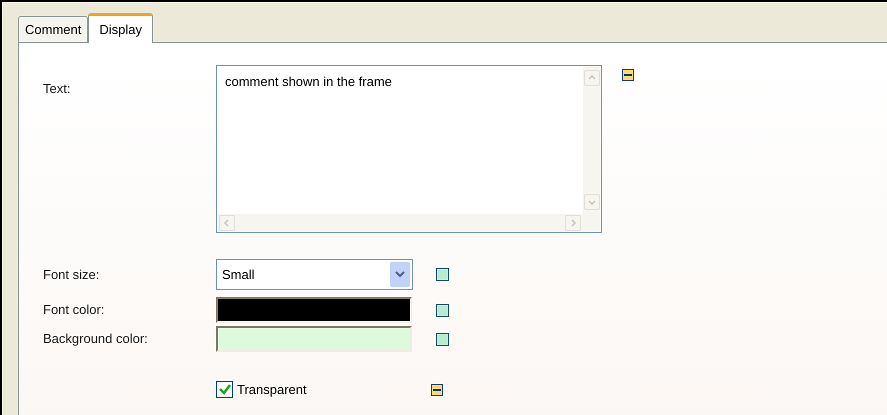  I want to click on field-label: Background color:, so click(96, 339).